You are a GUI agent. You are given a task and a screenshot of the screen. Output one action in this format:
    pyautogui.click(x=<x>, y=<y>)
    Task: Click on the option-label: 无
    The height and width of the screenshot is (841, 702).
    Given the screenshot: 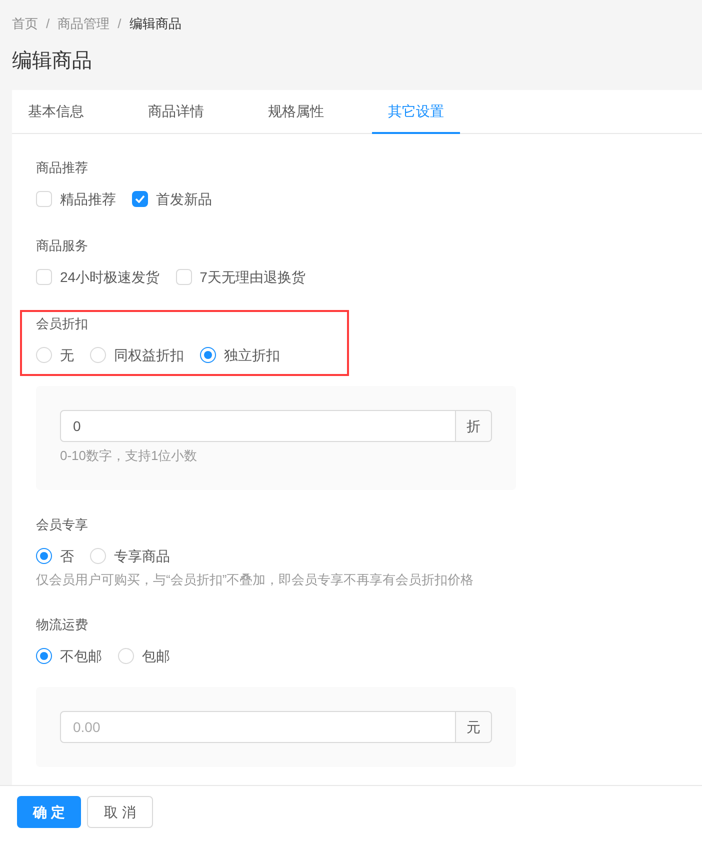 What is the action you would take?
    pyautogui.click(x=67, y=355)
    